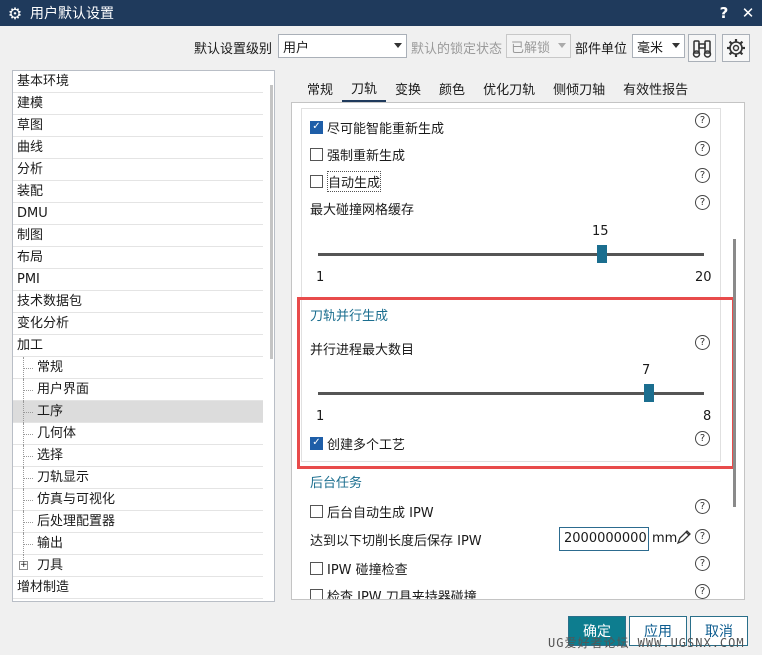 The image size is (762, 655). What do you see at coordinates (320, 88) in the screenshot?
I see `tab-general: 常规` at bounding box center [320, 88].